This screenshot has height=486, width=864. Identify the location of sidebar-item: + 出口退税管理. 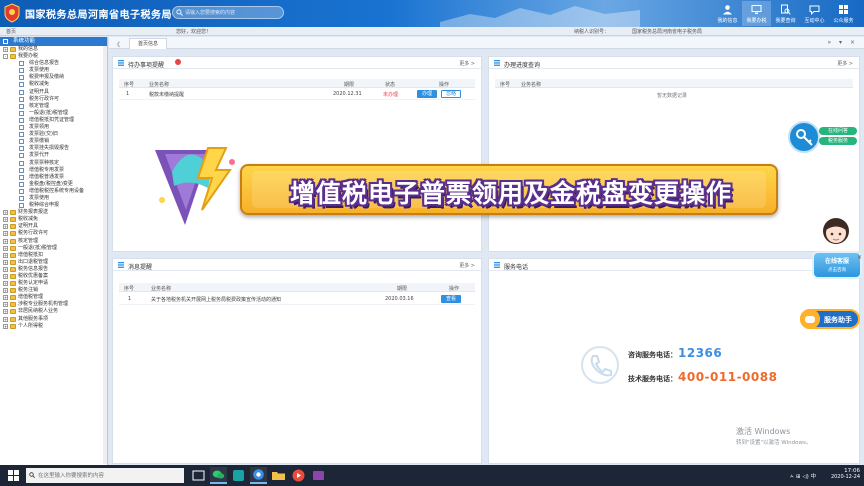
(53, 262).